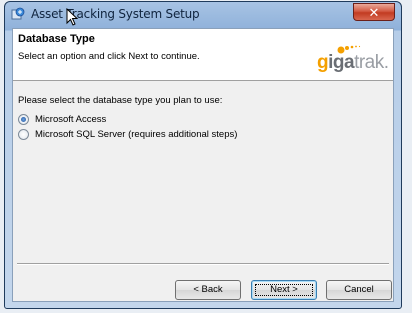 This screenshot has width=412, height=313. I want to click on back-button-label: < Back, so click(208, 289).